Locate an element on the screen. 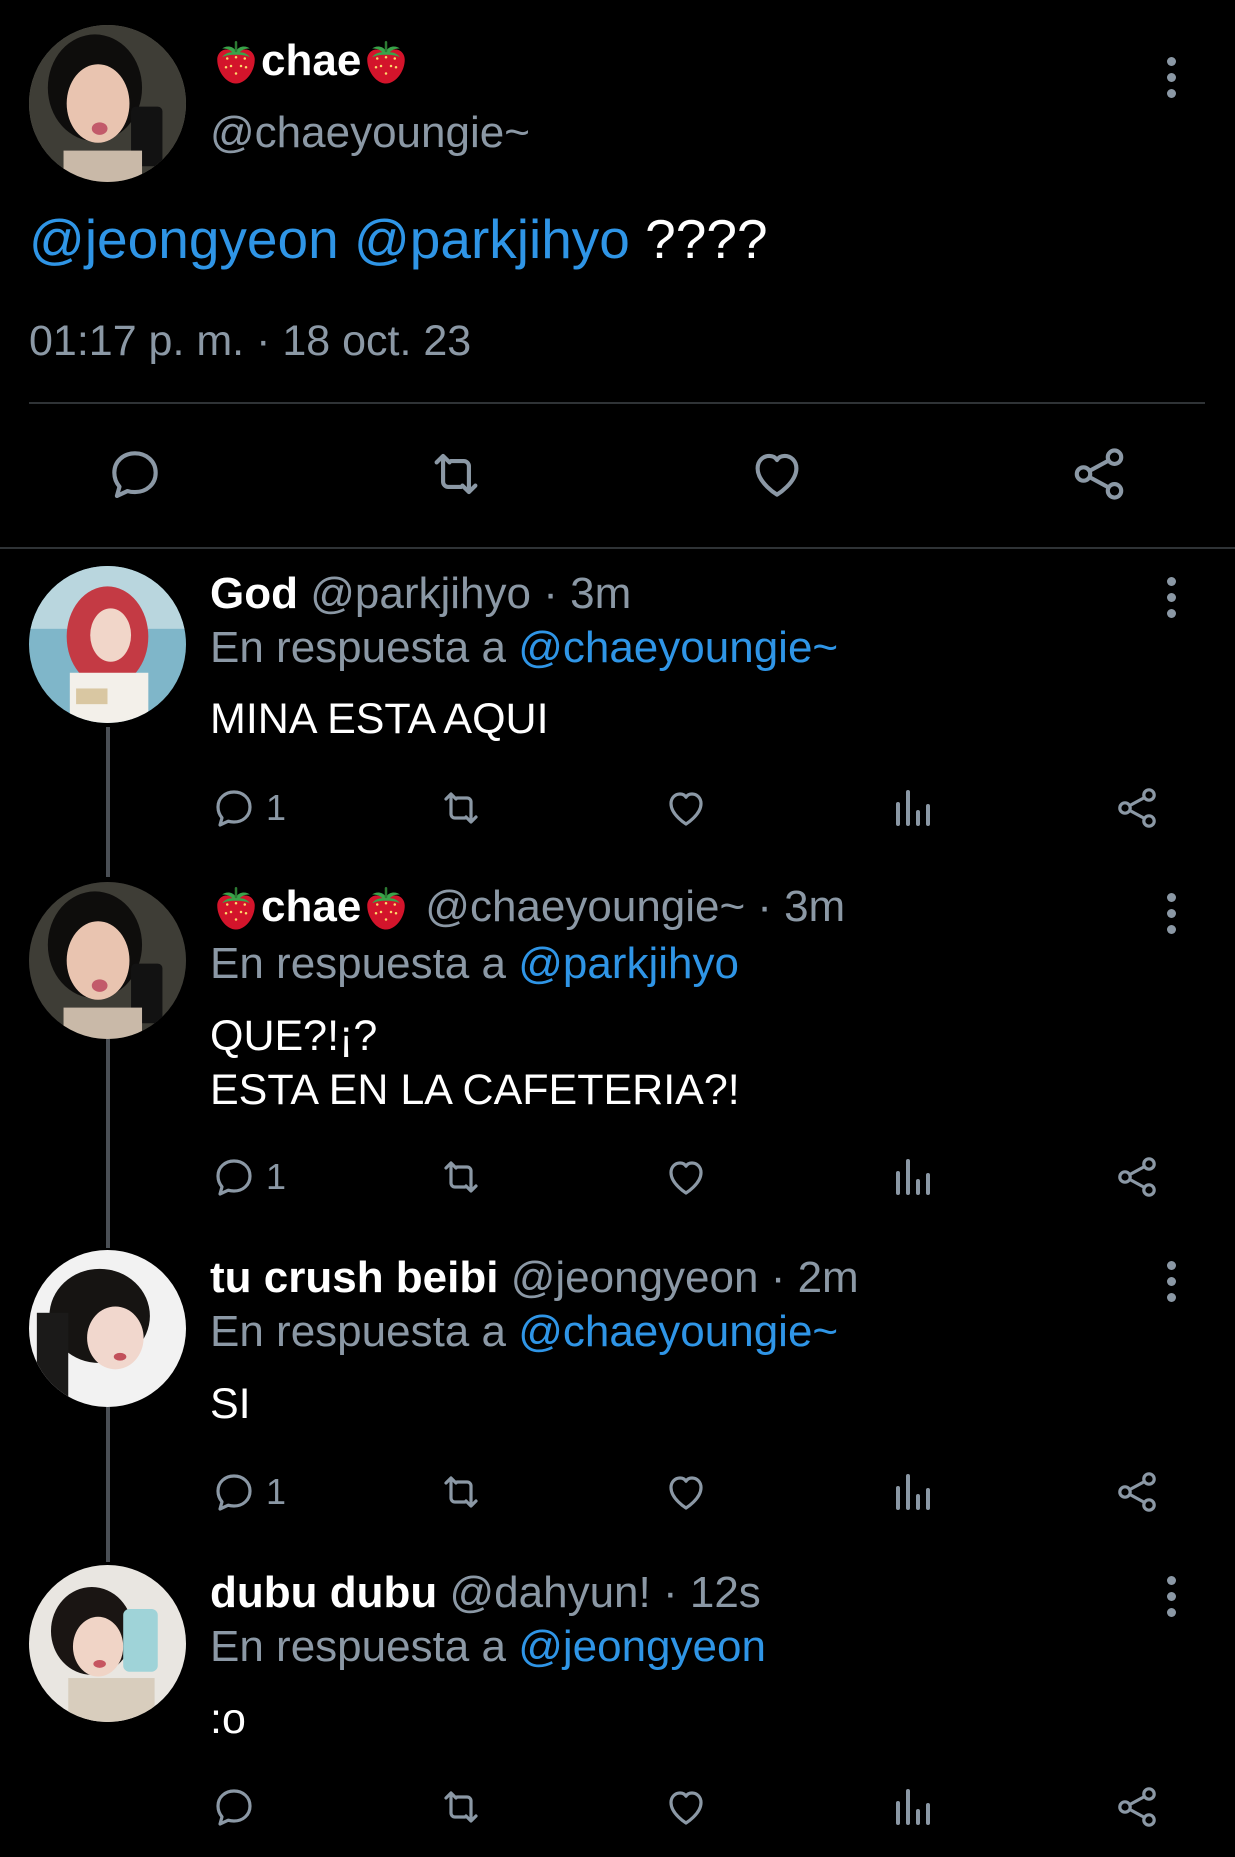 This screenshot has width=1235, height=1857. reply-header: dubu dubu @dahyun! · 12s is located at coordinates (485, 1593).